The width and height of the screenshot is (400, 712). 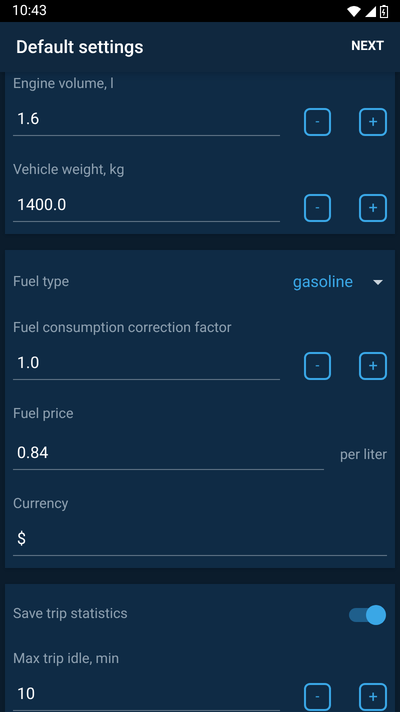 I want to click on field-label: Currency, so click(x=41, y=504).